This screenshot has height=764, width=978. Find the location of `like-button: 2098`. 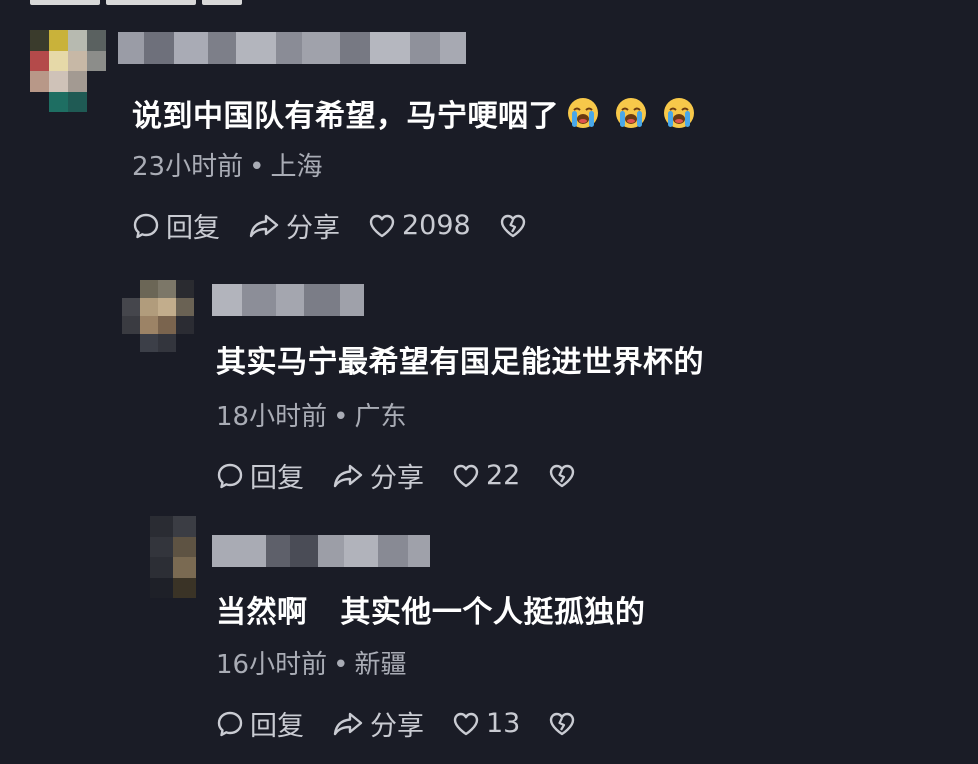

like-button: 2098 is located at coordinates (419, 225).